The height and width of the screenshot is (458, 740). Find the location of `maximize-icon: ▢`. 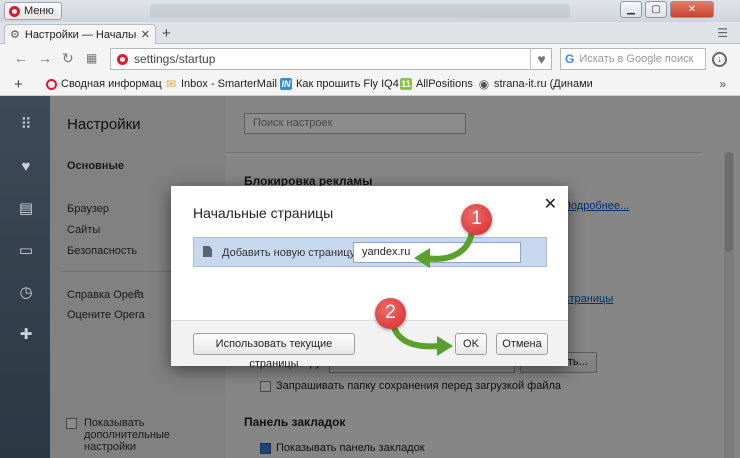

maximize-icon: ▢ is located at coordinates (656, 9).